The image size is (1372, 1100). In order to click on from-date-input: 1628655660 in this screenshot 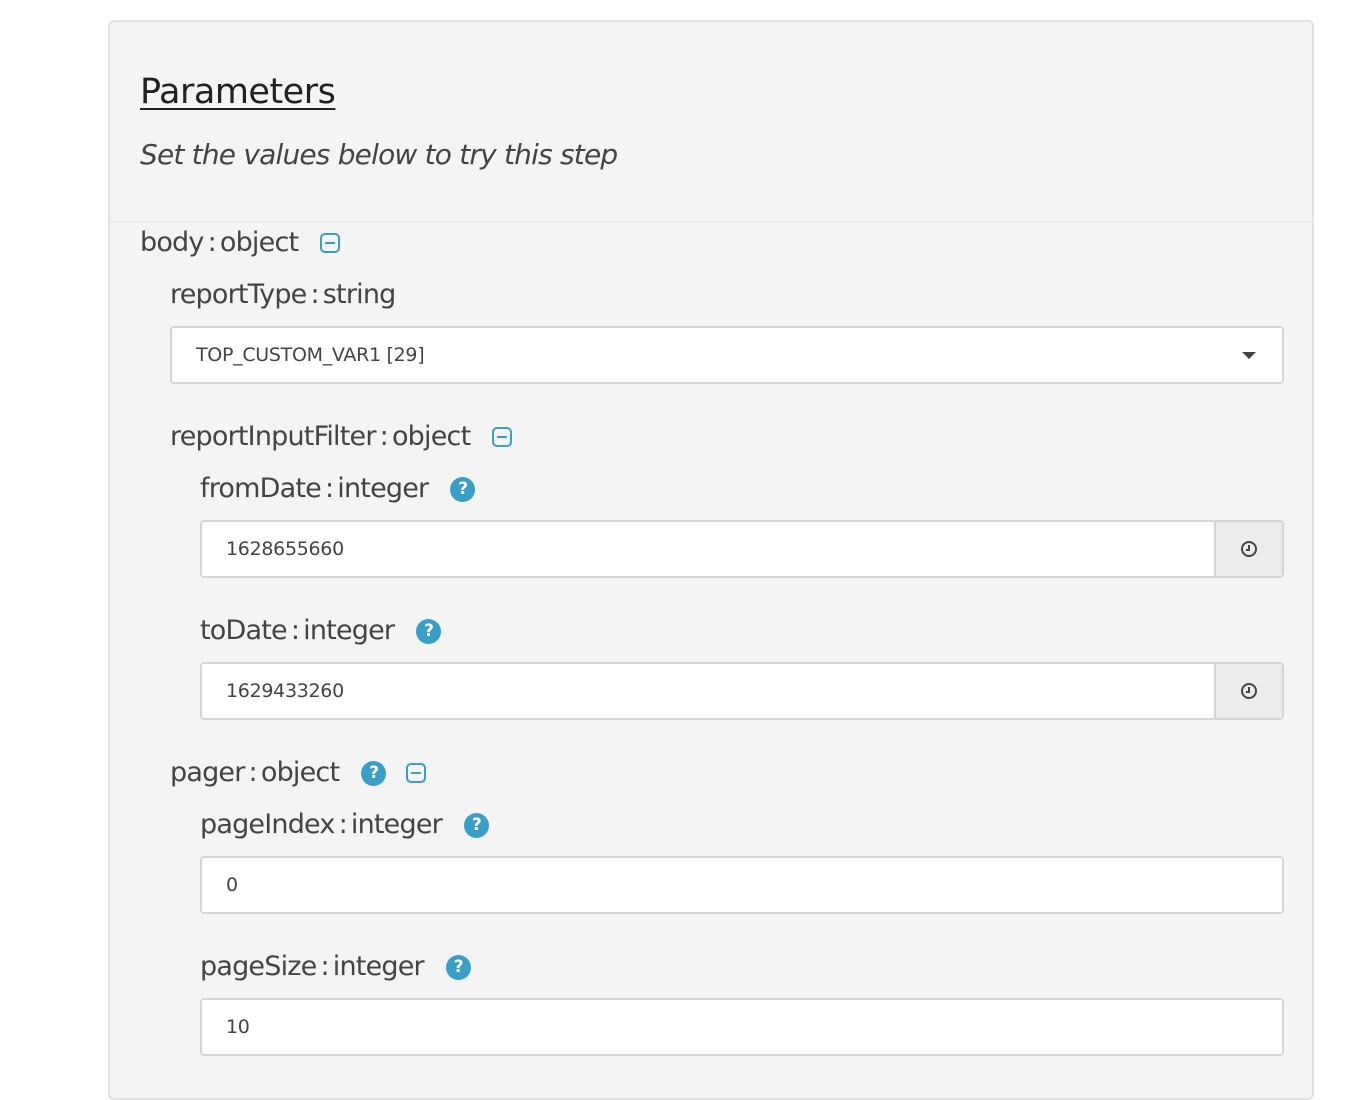, I will do `click(742, 549)`.